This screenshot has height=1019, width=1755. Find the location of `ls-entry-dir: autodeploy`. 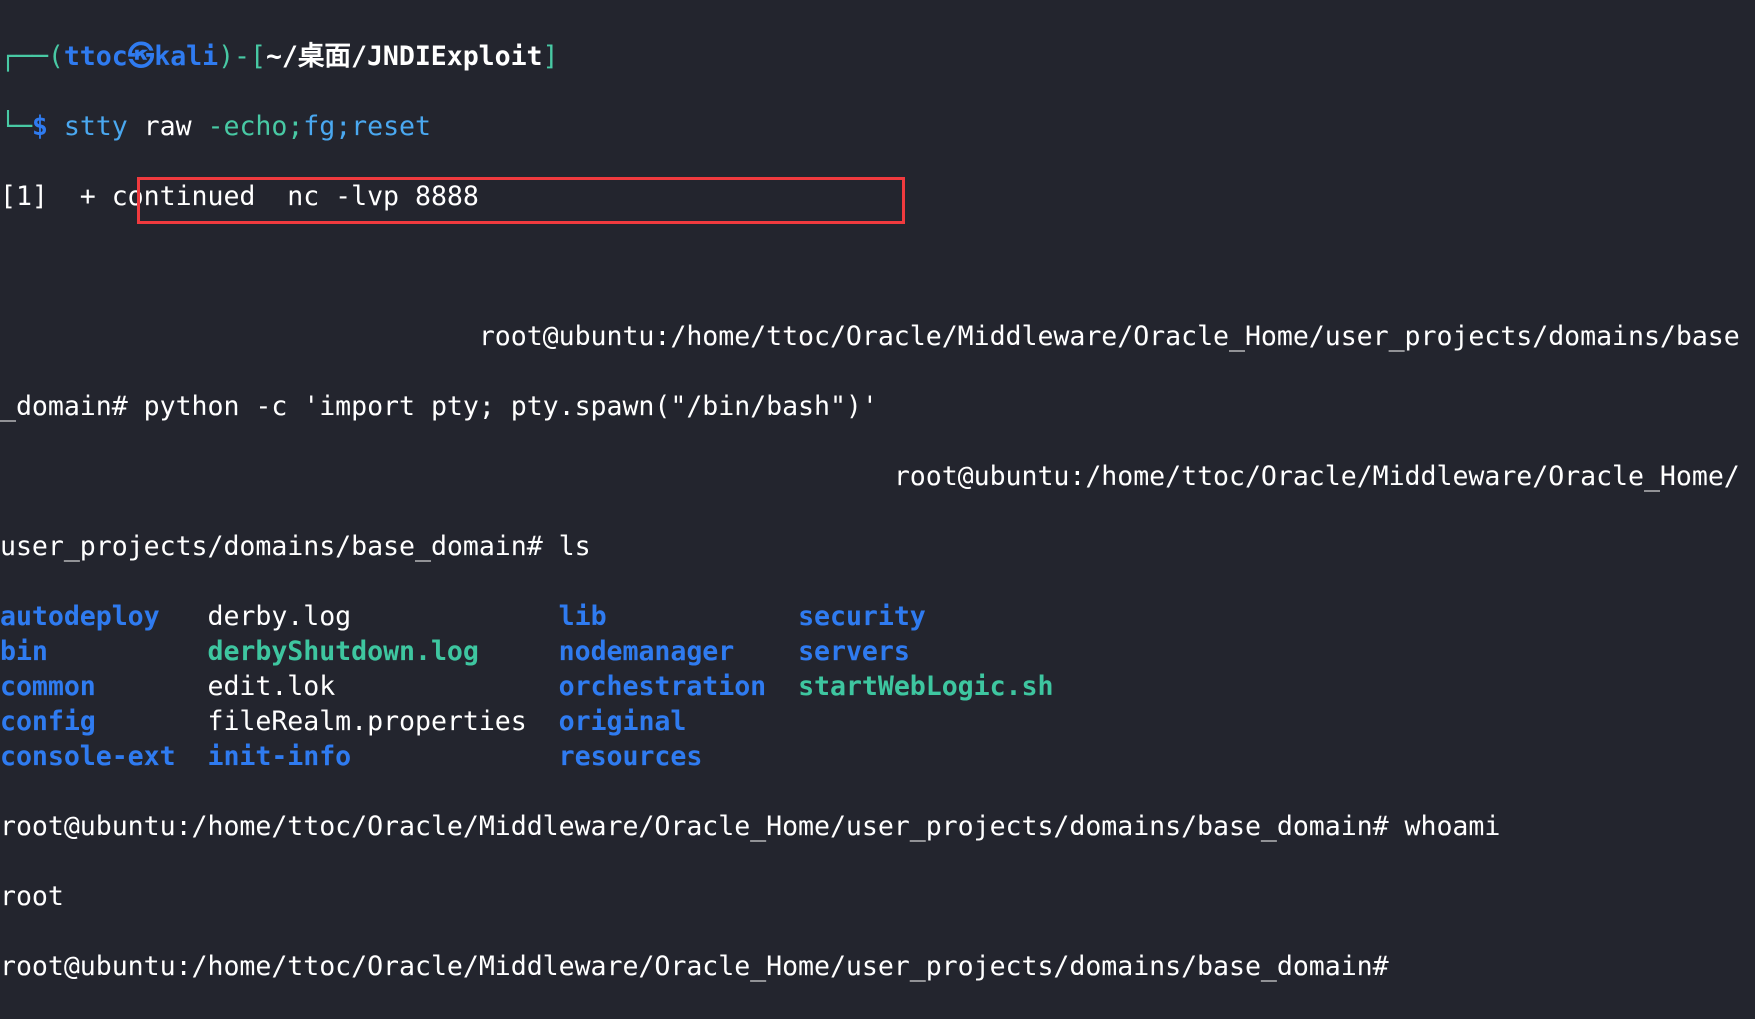

ls-entry-dir: autodeploy is located at coordinates (80, 616).